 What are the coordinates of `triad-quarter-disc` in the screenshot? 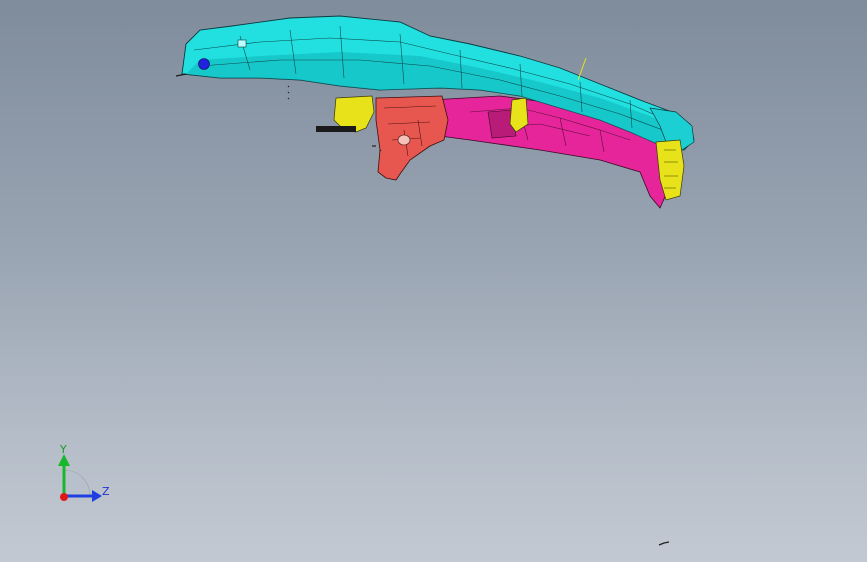 It's located at (77, 483).